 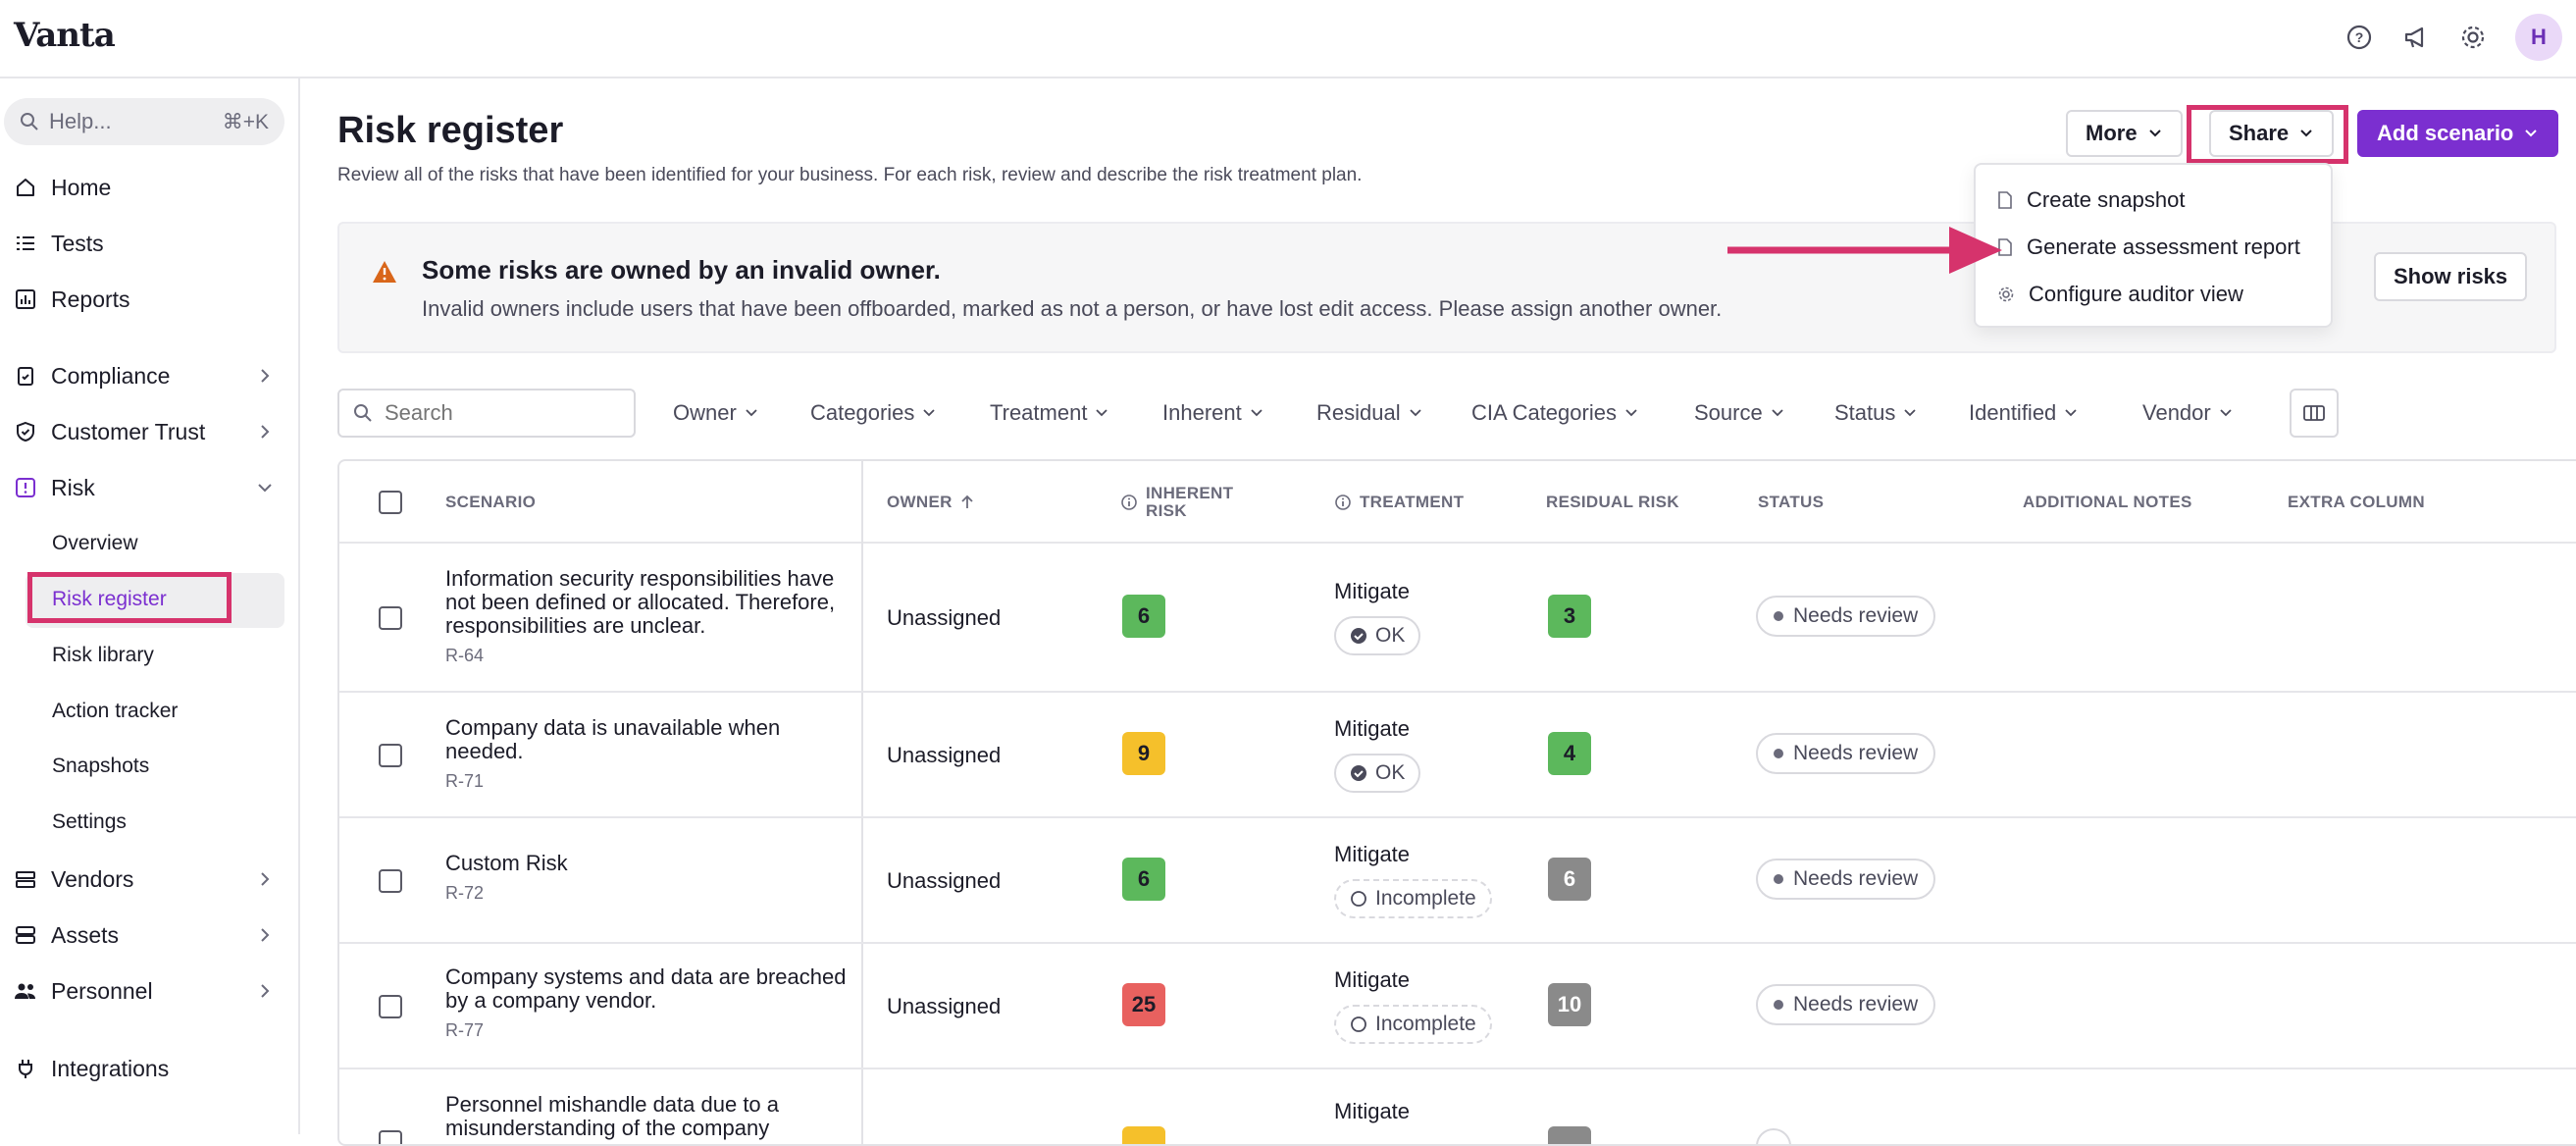 What do you see at coordinates (1612, 502) in the screenshot?
I see `col-residual-risk: RESIDUAL RISK` at bounding box center [1612, 502].